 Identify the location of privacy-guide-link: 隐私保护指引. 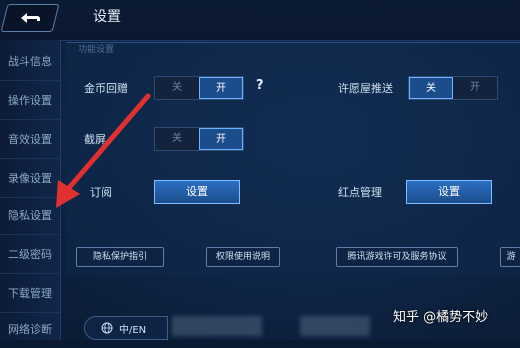
(120, 257).